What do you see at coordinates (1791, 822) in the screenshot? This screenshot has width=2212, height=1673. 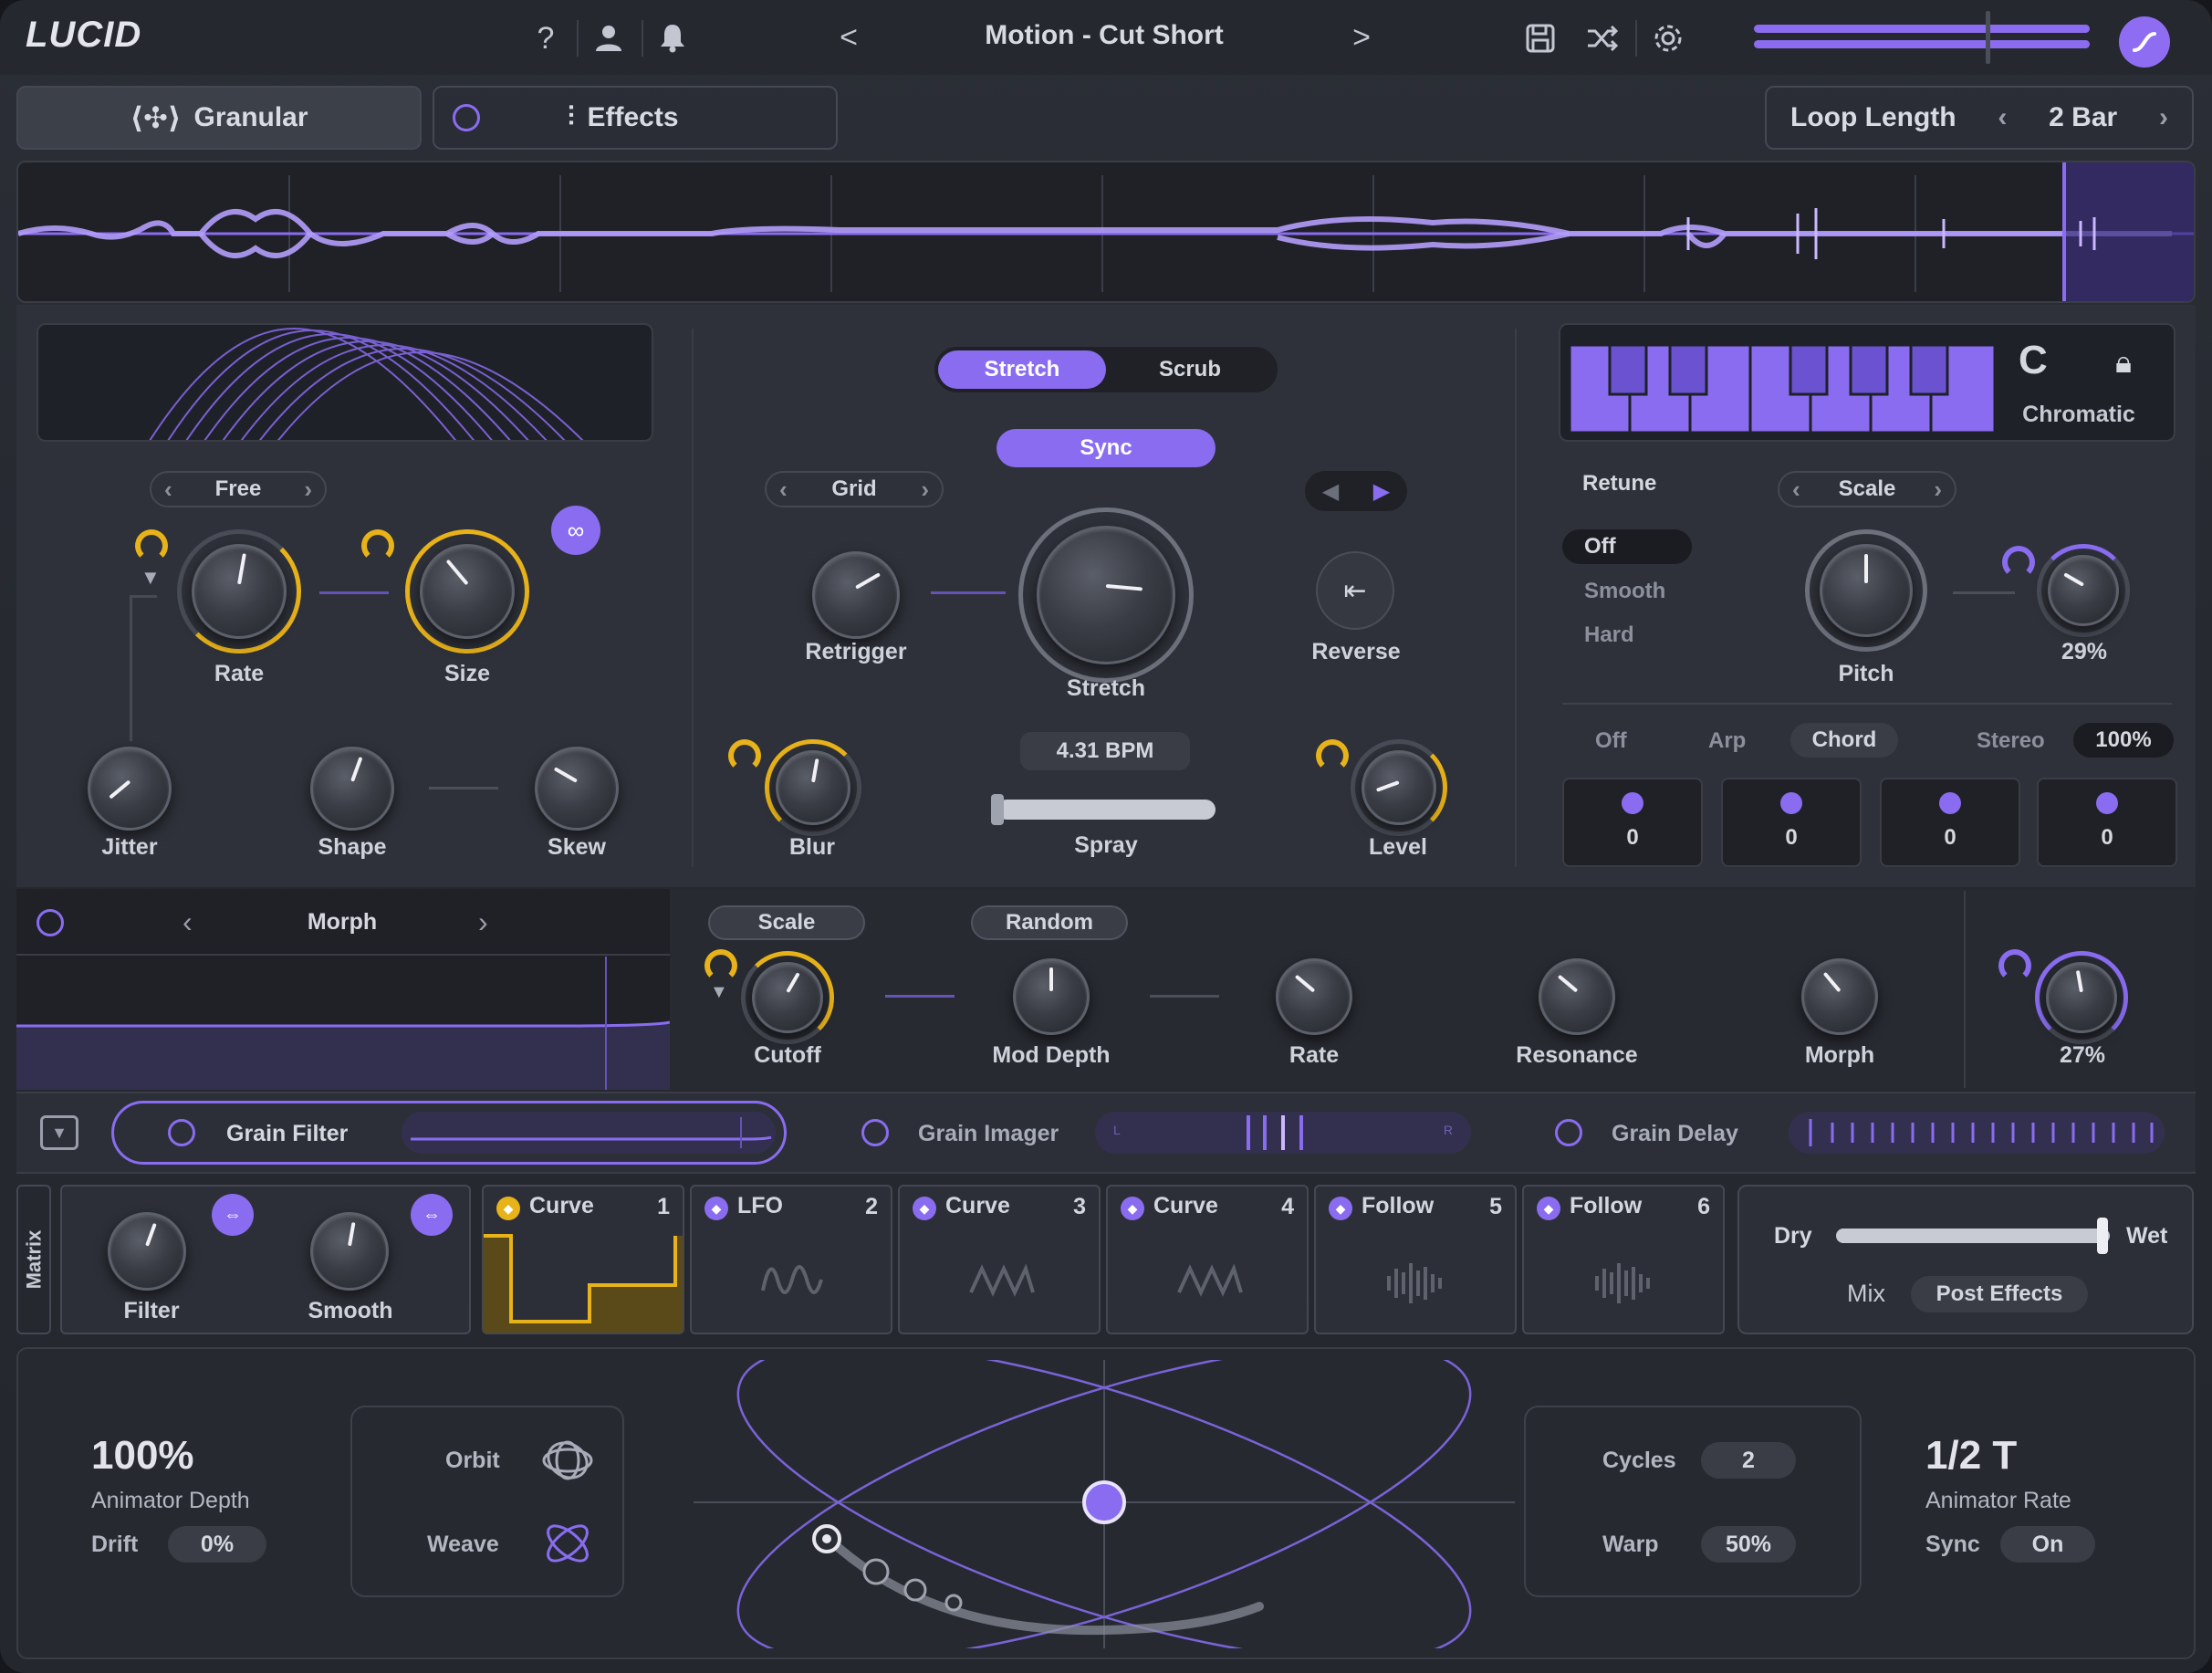 I see `chord-voice-2: 0` at bounding box center [1791, 822].